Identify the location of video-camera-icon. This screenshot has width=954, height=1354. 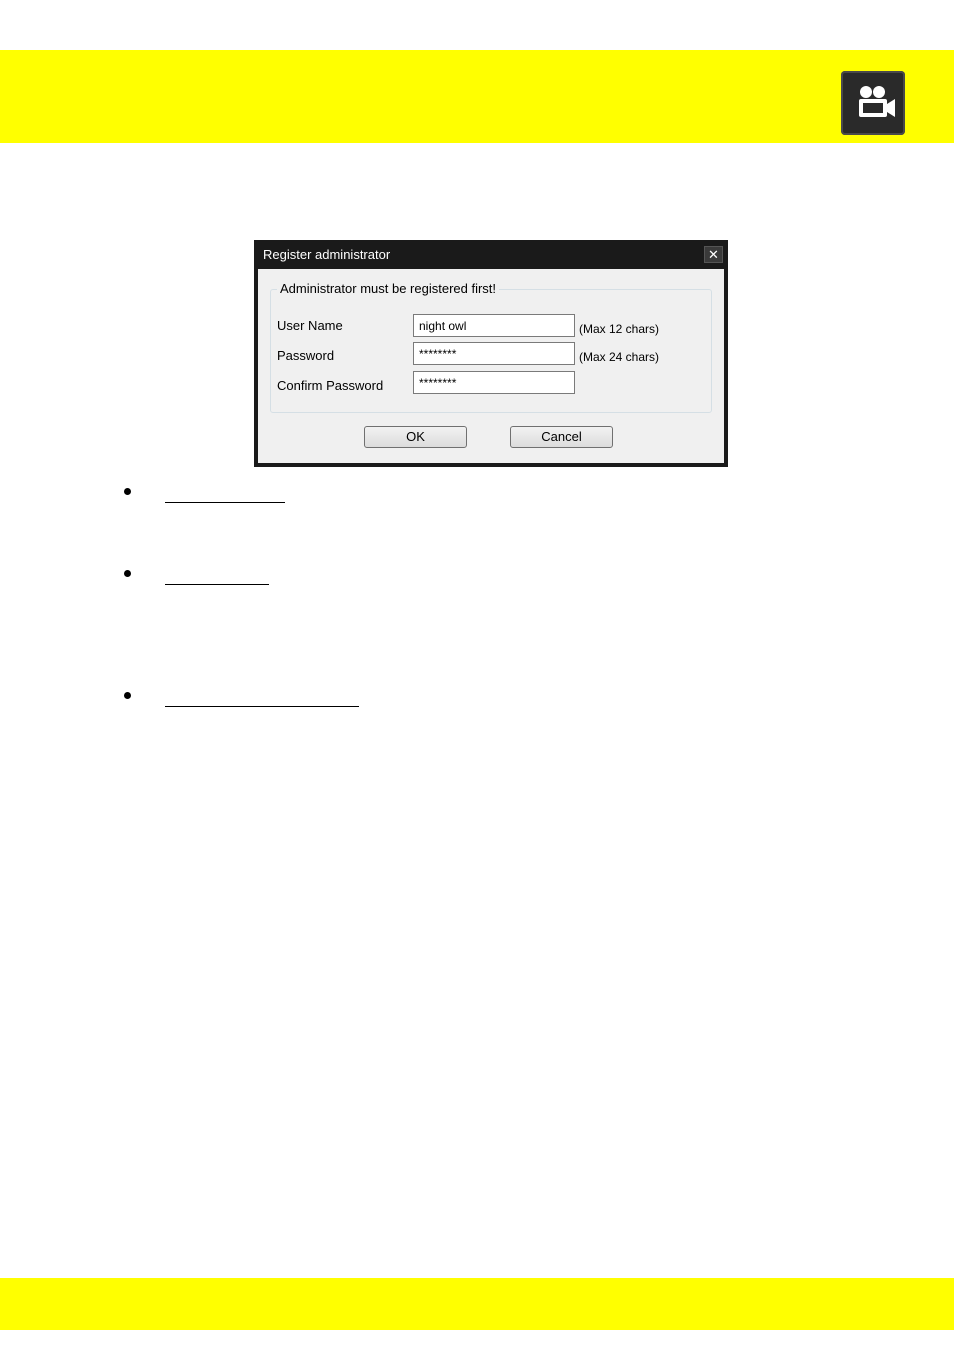
(873, 103).